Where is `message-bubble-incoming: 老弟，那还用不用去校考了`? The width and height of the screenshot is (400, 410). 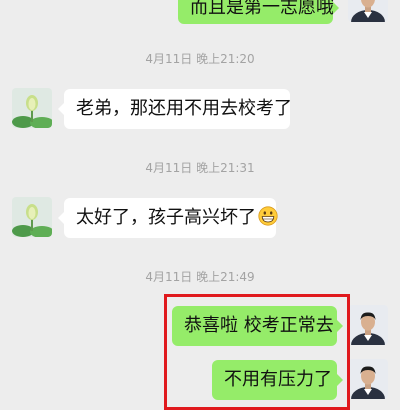 message-bubble-incoming: 老弟，那还用不用去校考了 is located at coordinates (175, 109).